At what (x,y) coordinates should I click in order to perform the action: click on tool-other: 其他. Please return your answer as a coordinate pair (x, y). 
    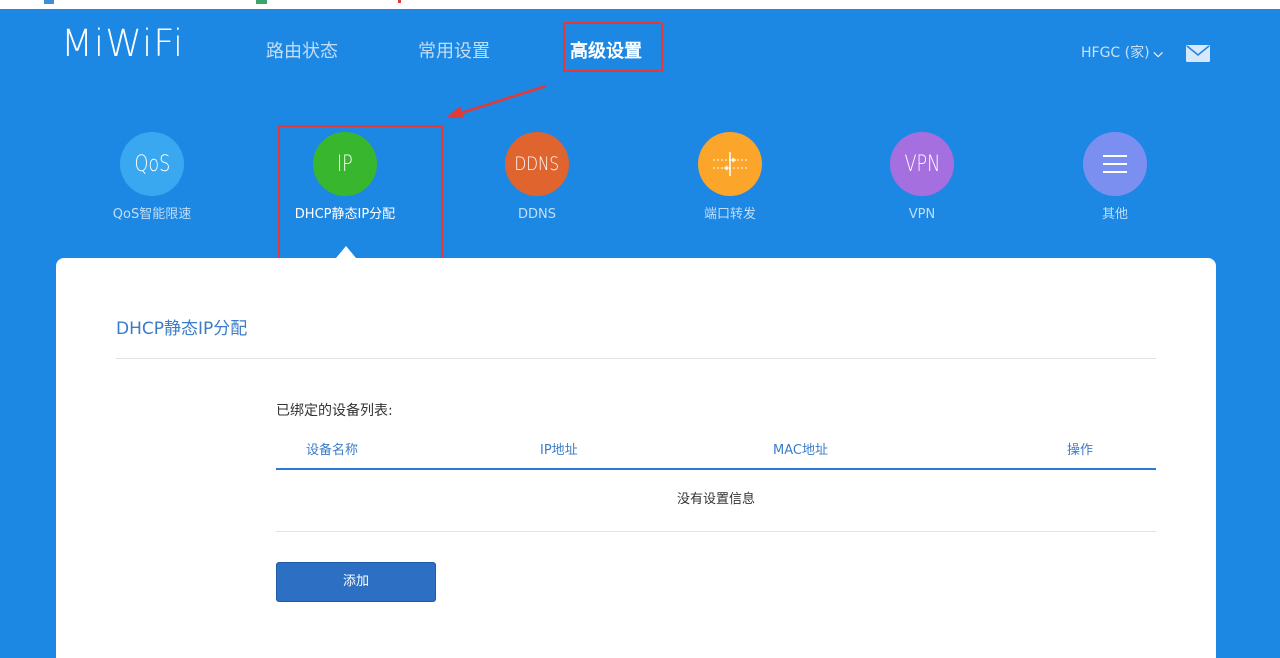
    Looking at the image, I should click on (1115, 178).